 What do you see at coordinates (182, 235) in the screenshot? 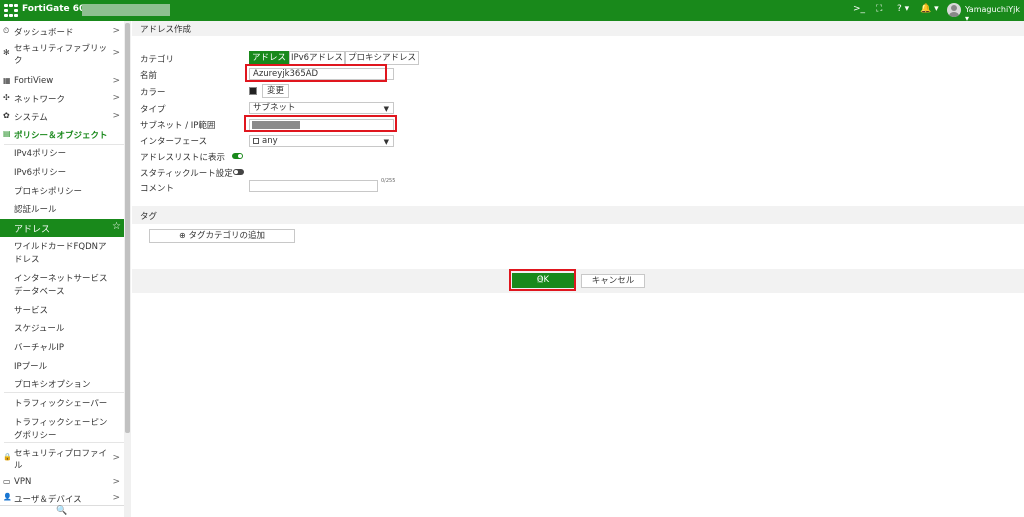
I see `plus-circle-icon: ⊕` at bounding box center [182, 235].